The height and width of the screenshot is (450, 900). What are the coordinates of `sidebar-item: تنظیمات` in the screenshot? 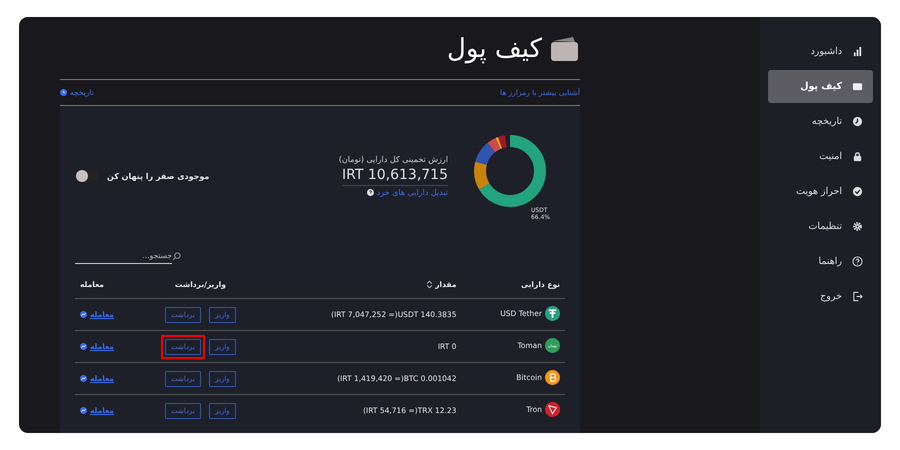 It's located at (820, 226).